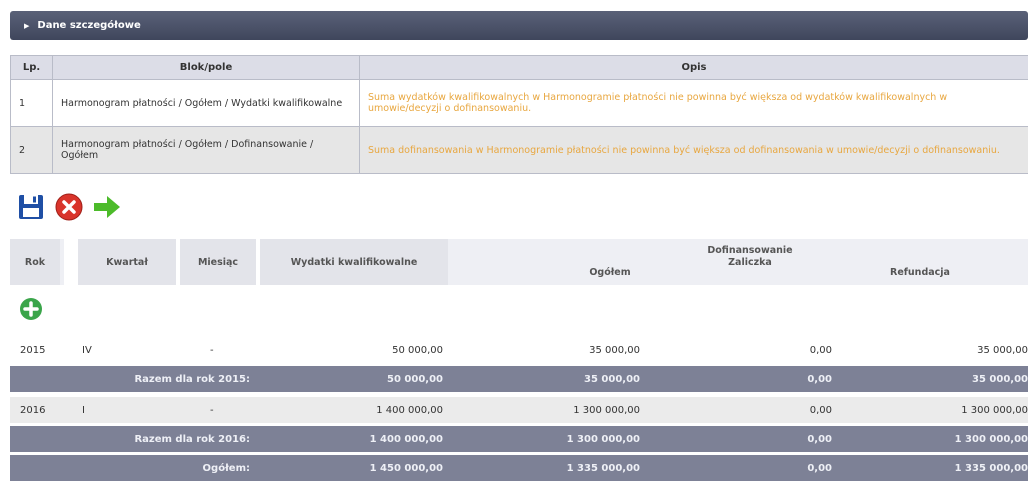 Image resolution: width=1028 pixels, height=481 pixels. Describe the element at coordinates (31, 67) in the screenshot. I see `col-header-lp: Lp.` at that location.